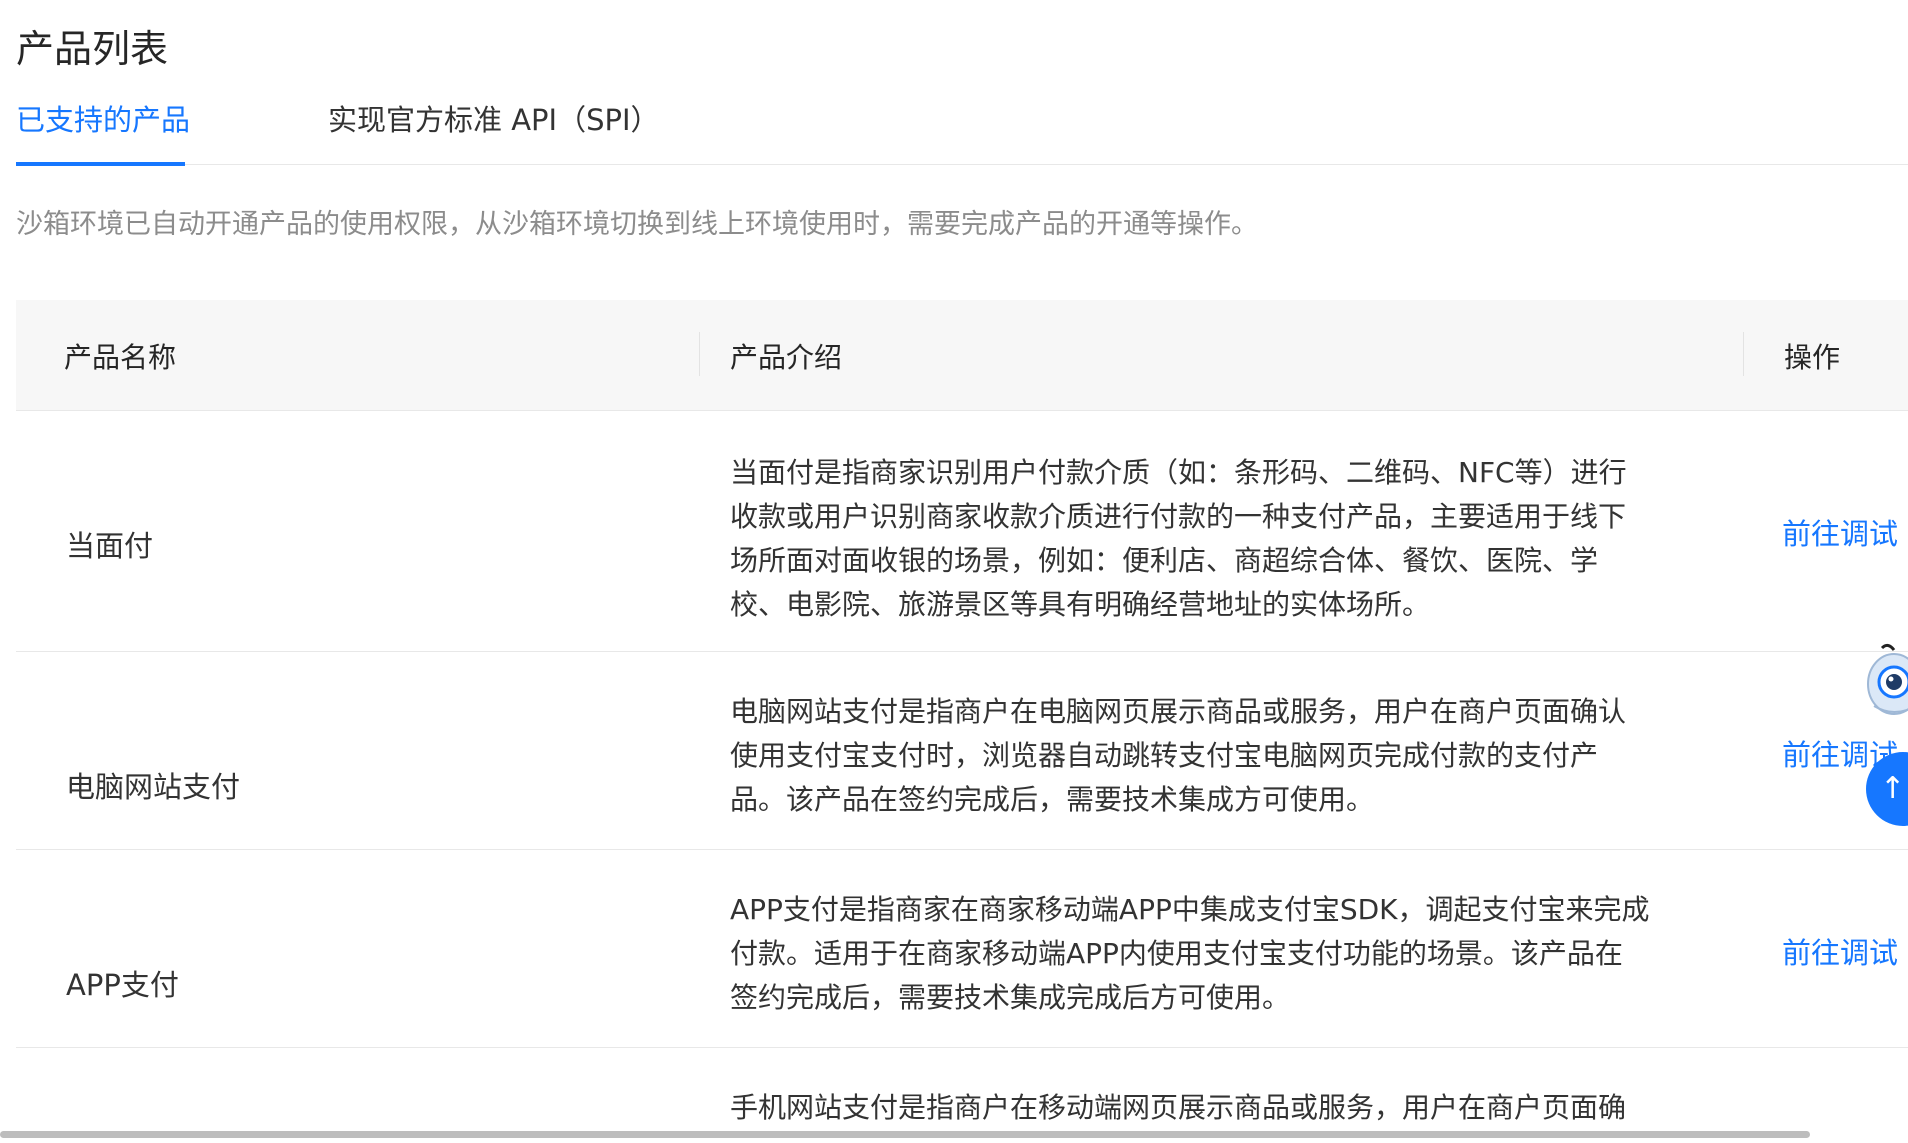 The width and height of the screenshot is (1908, 1143). I want to click on page-title: 产品列表, so click(92, 49).